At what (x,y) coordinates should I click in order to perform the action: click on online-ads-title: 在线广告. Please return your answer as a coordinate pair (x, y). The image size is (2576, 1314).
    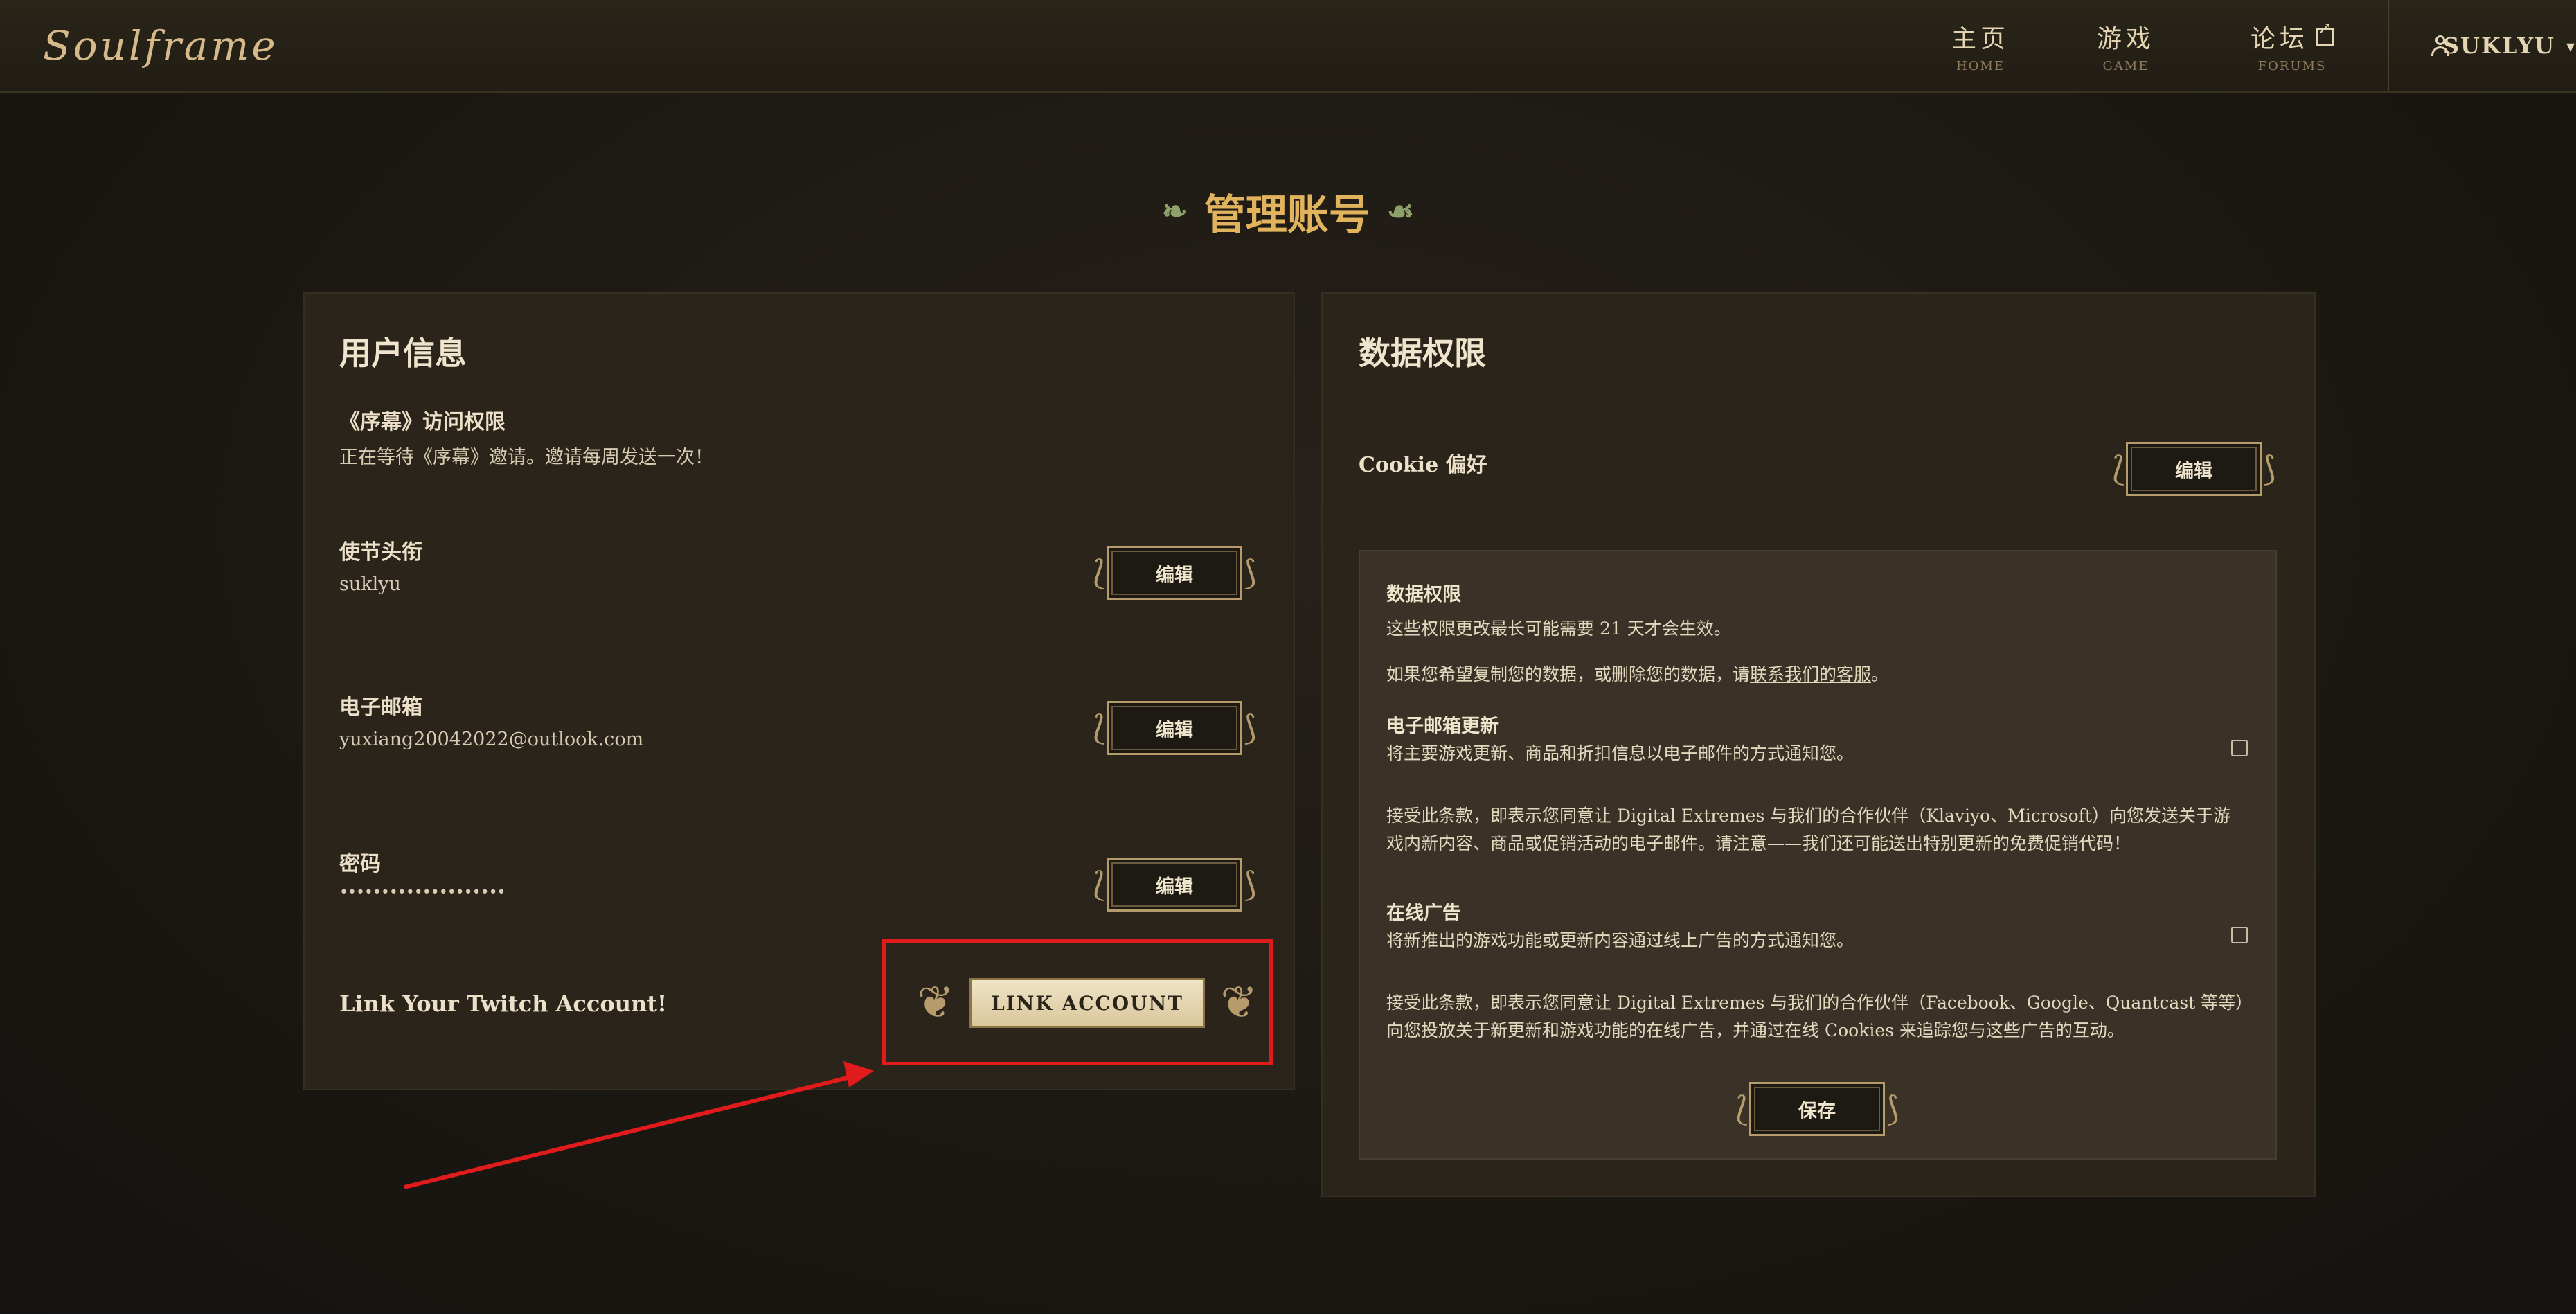
    Looking at the image, I should click on (1423, 913).